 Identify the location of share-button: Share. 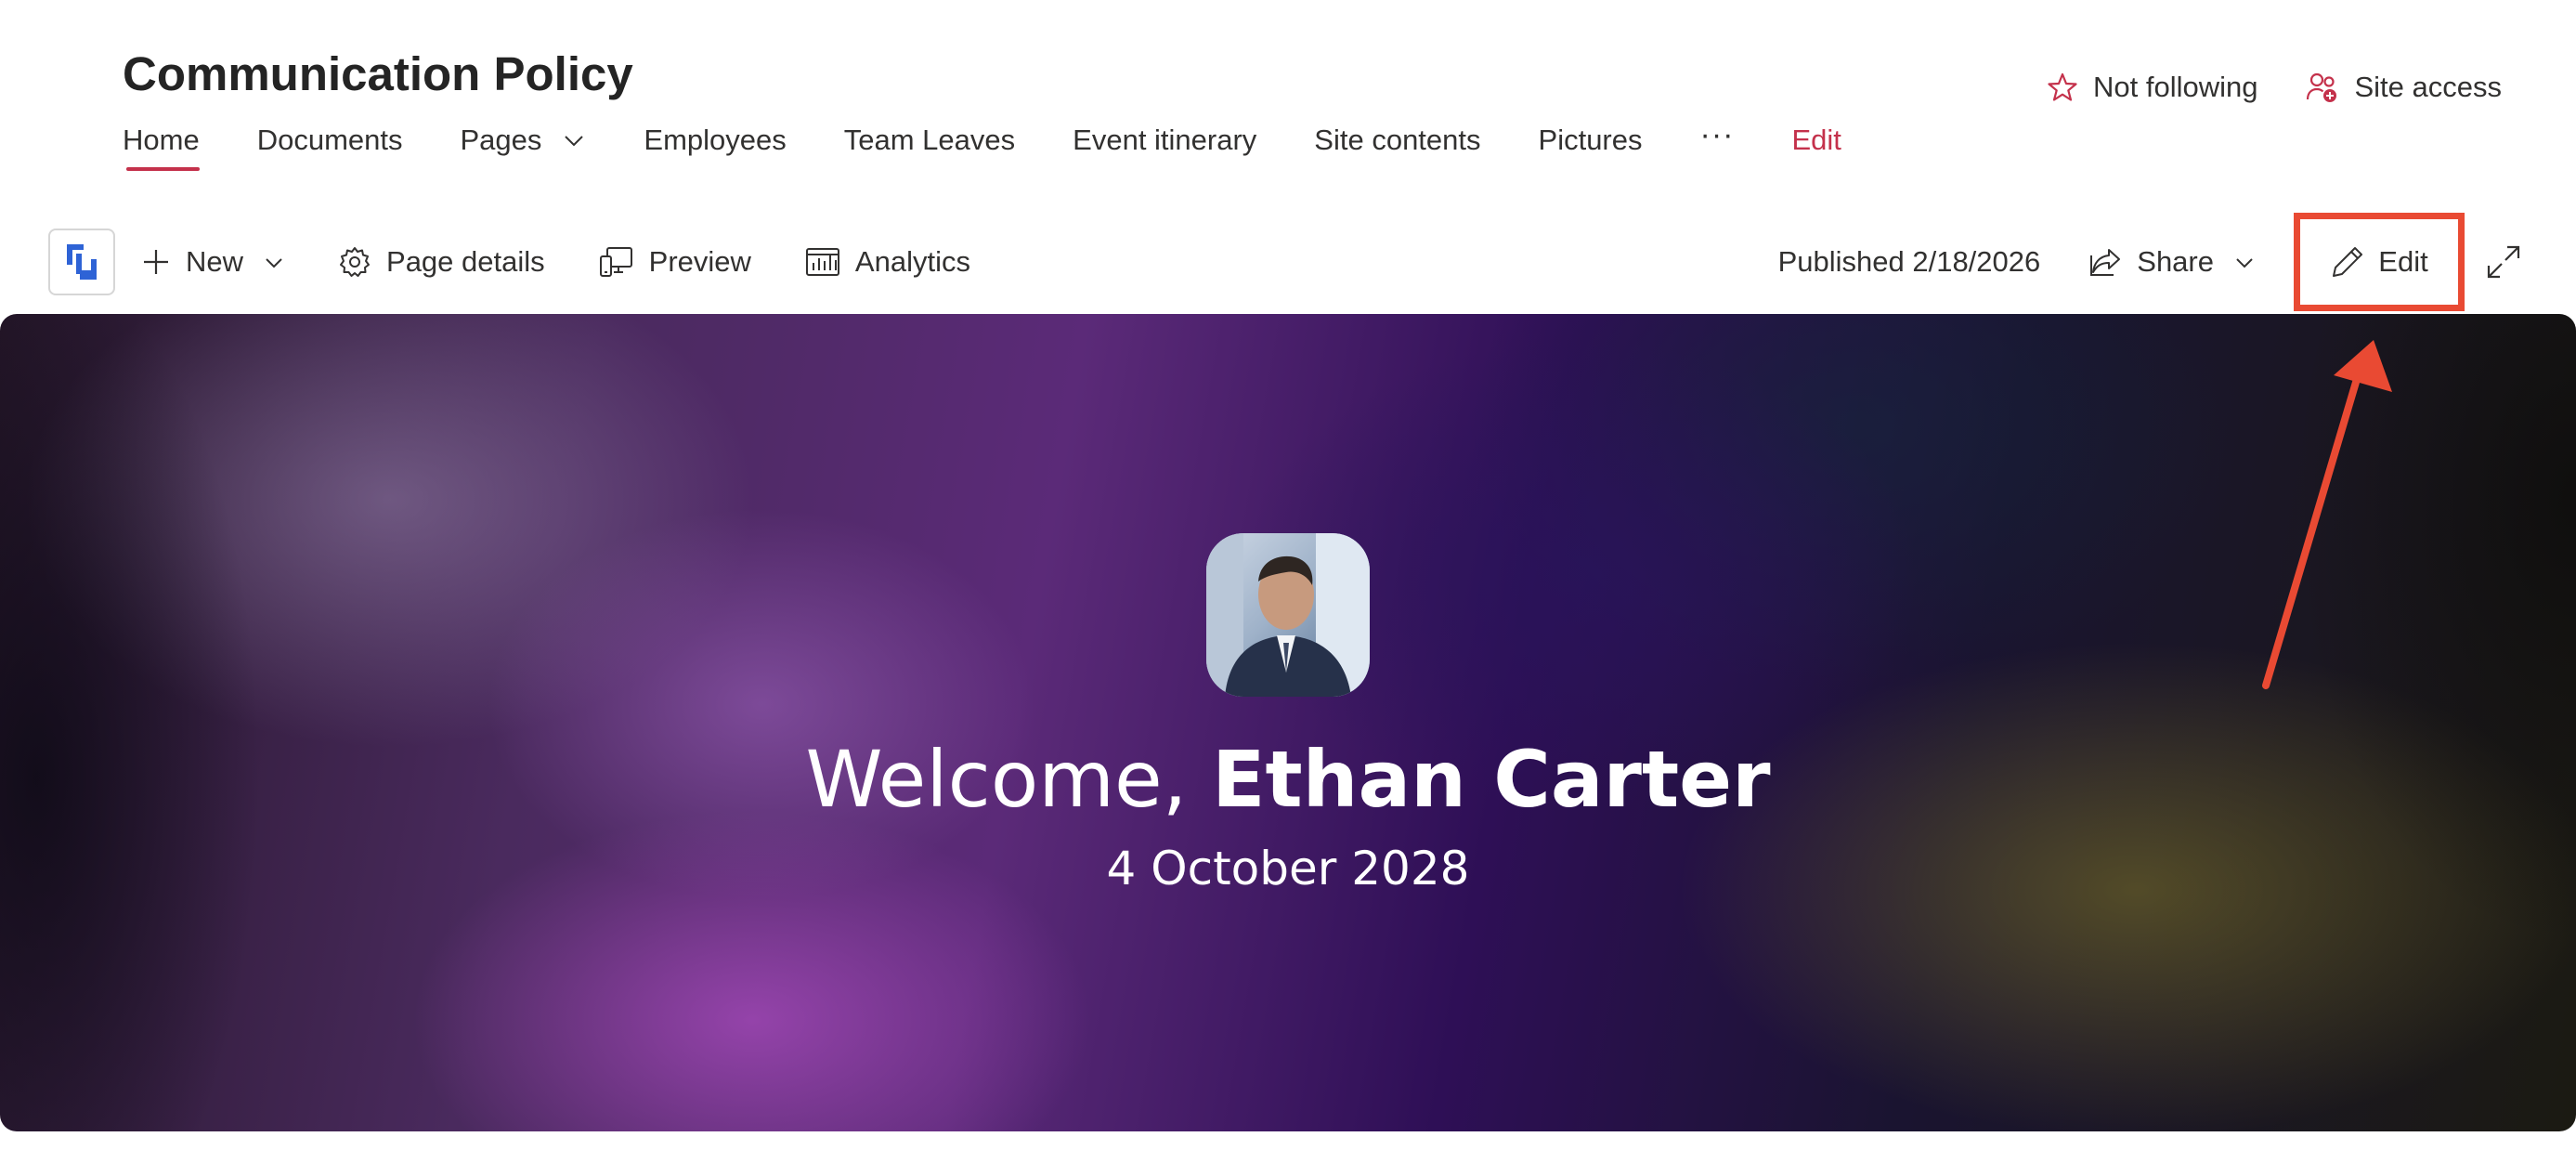
(2171, 262).